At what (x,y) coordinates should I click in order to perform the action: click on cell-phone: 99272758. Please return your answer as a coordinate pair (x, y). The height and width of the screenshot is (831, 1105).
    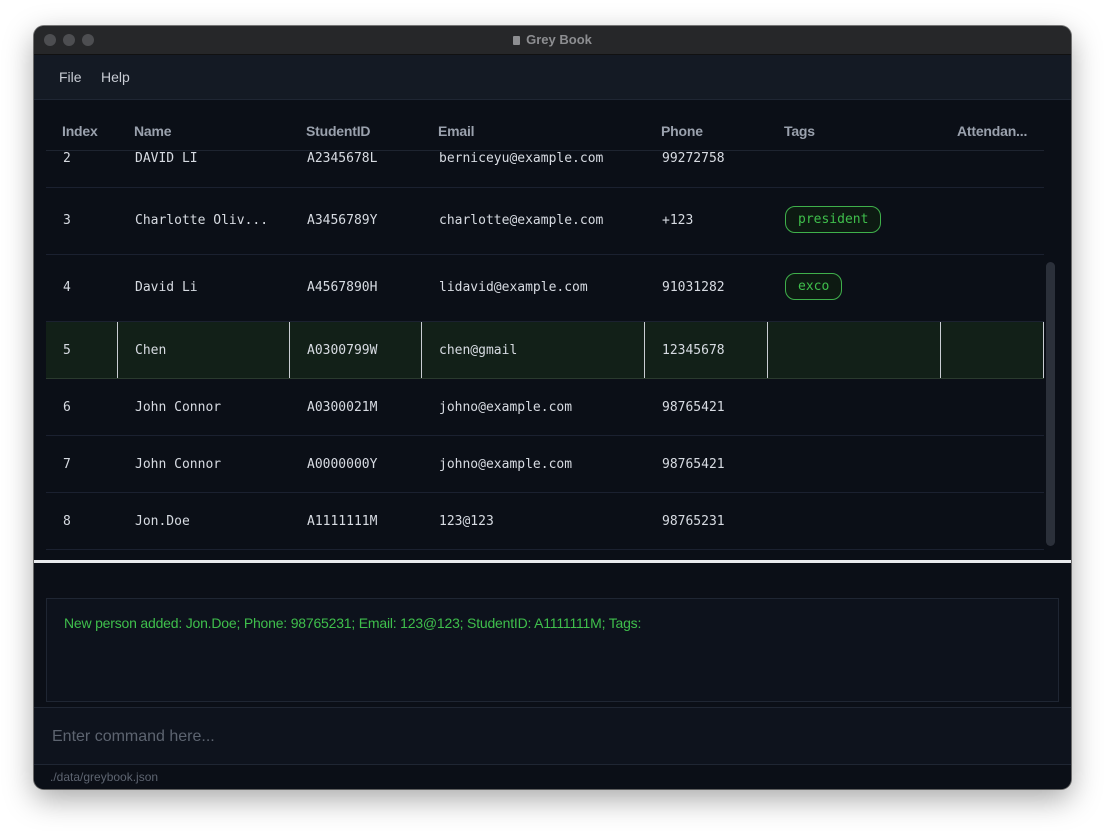
    Looking at the image, I should click on (693, 158).